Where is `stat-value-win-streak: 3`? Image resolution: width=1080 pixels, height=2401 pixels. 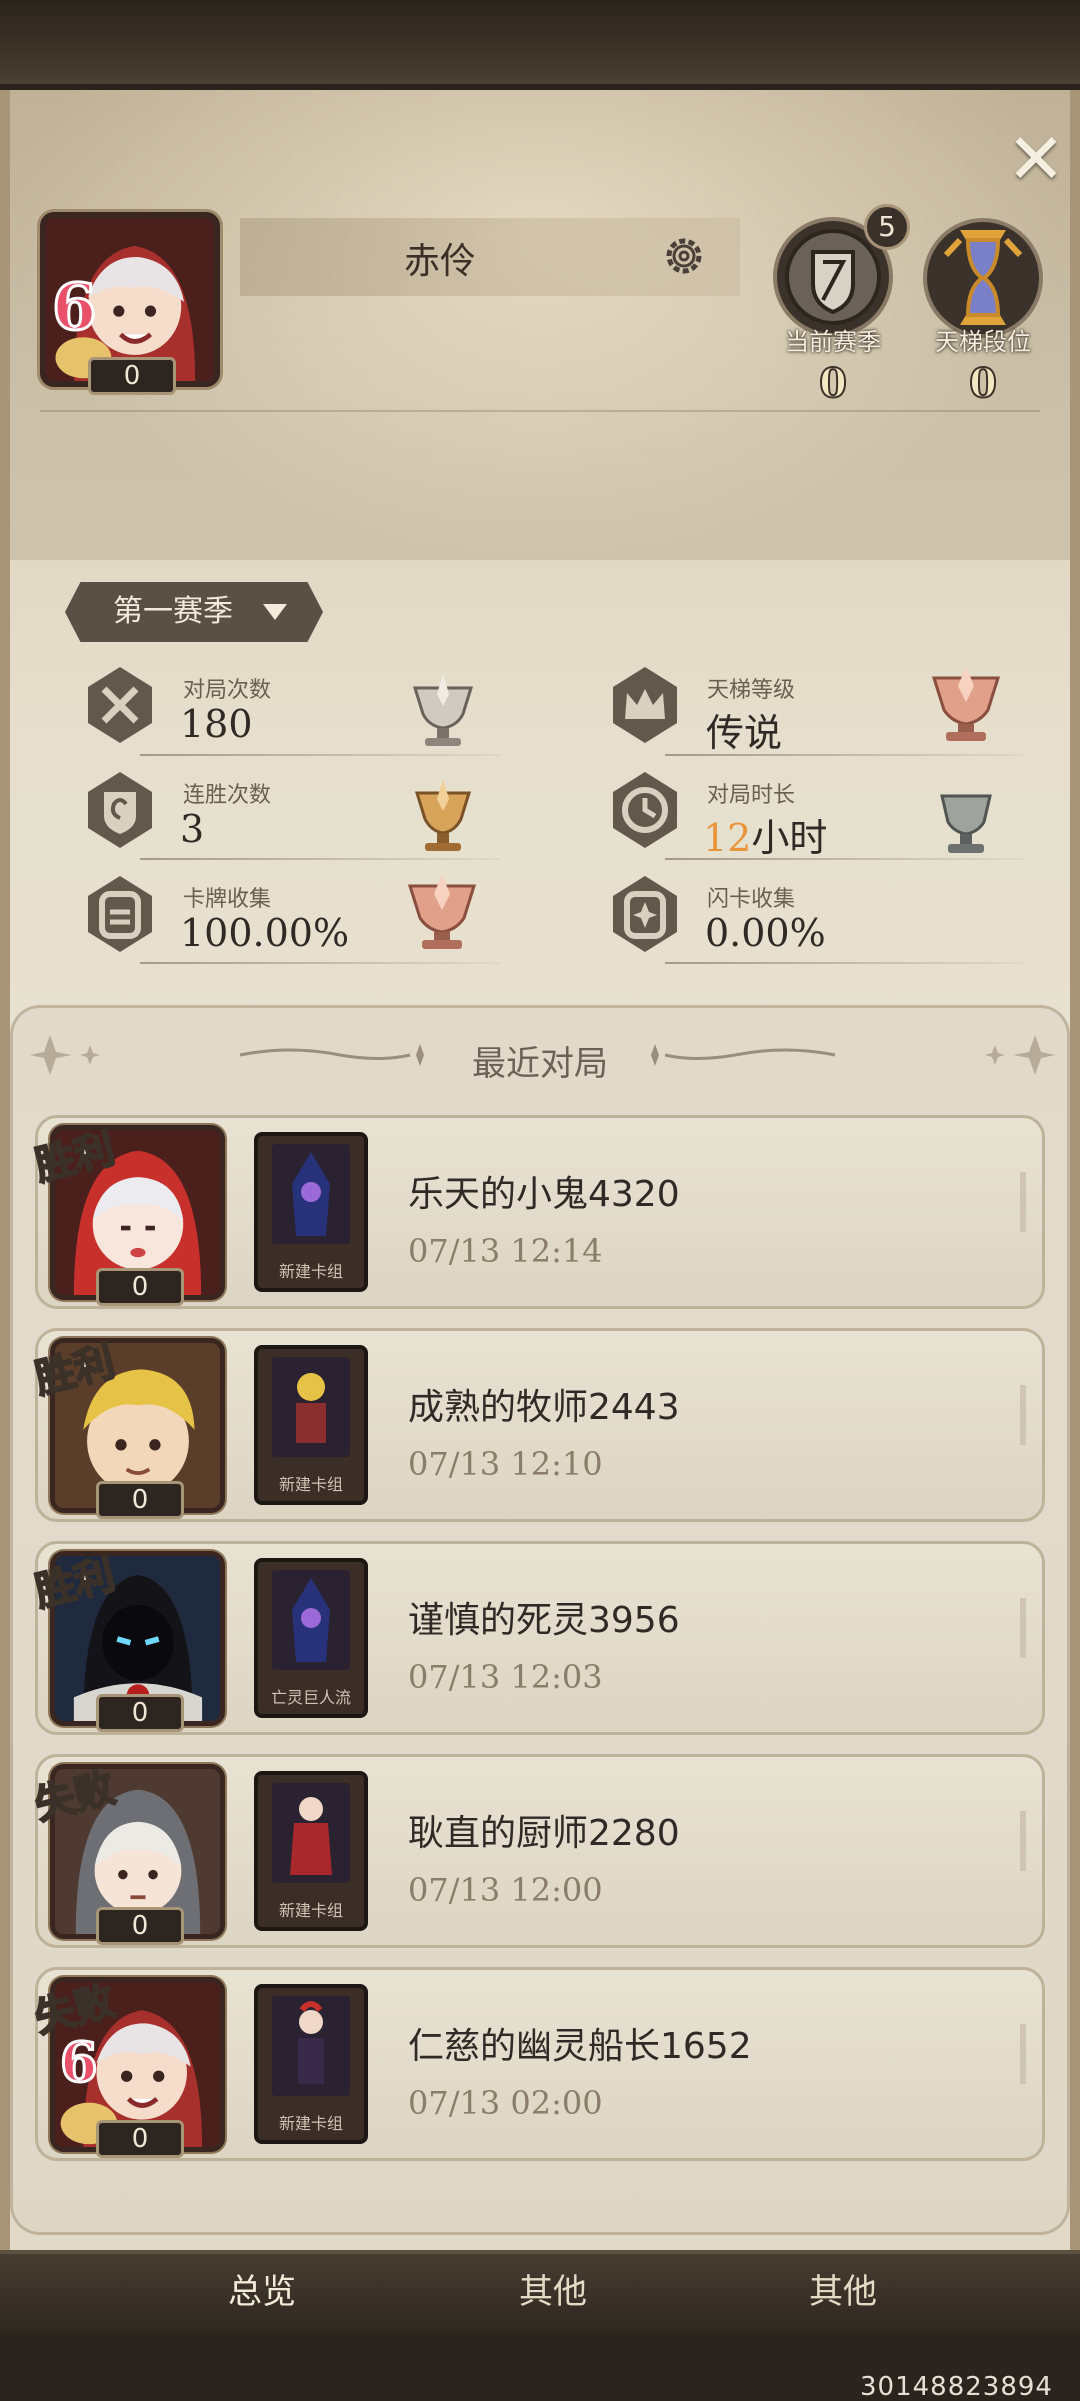
stat-value-win-streak: 3 is located at coordinates (192, 829).